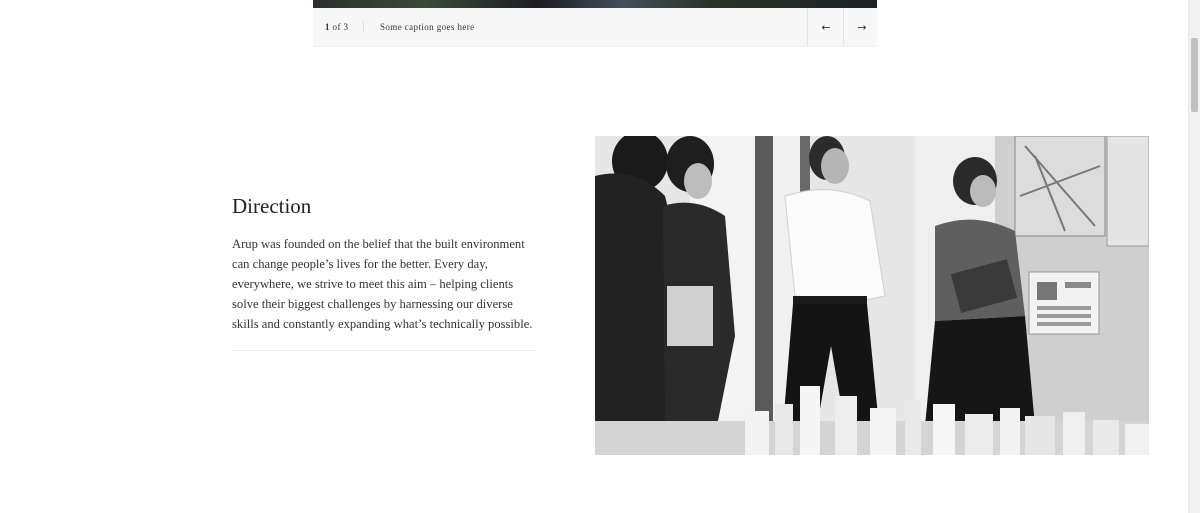  I want to click on arrow-right-icon: →, so click(862, 27).